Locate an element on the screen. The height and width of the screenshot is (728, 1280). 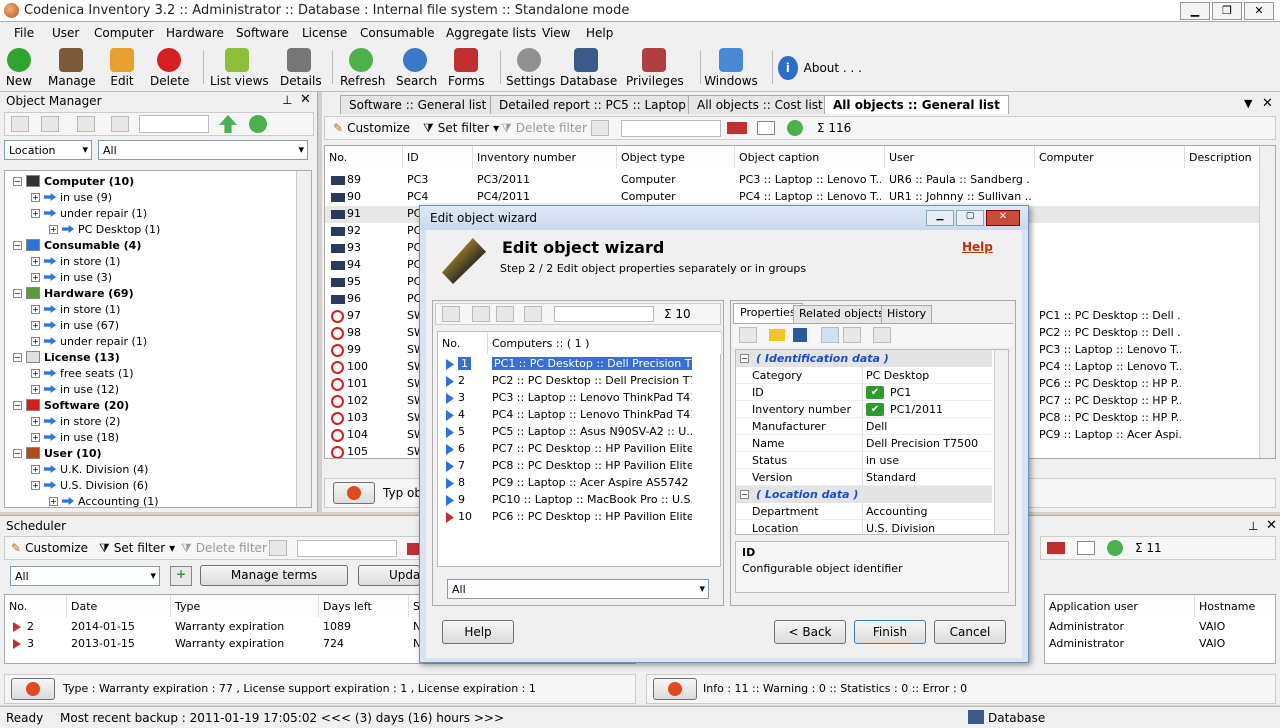
settings-button: Settings is located at coordinates (530, 68).